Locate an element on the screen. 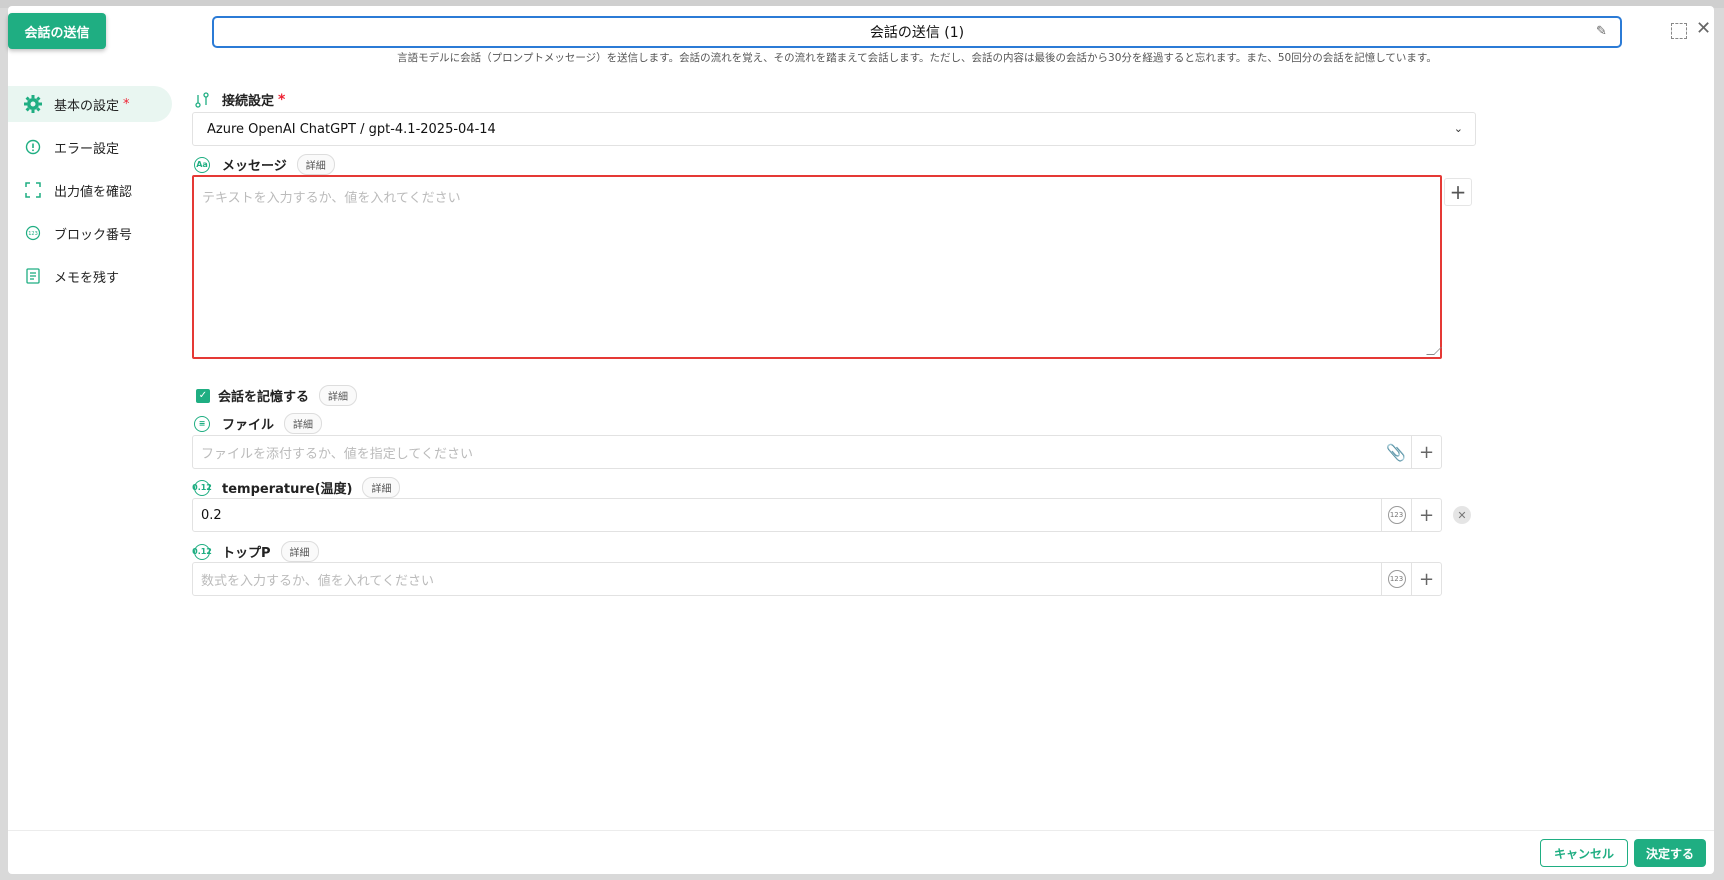 Image resolution: width=1724 pixels, height=880 pixels. top-p-input: 数式を入力するか、値を入れてください 123 + is located at coordinates (817, 579).